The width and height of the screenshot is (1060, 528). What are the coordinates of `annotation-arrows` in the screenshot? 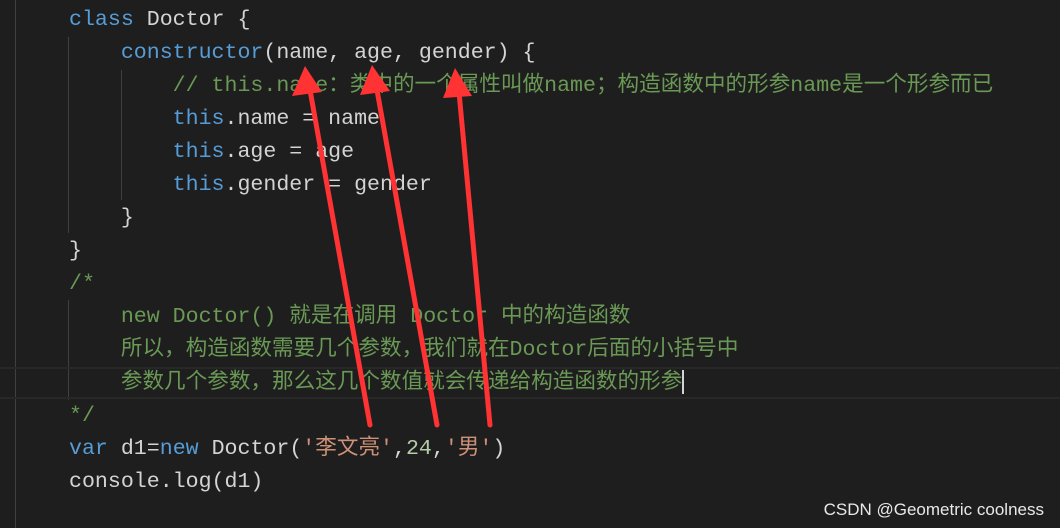 It's located at (392, 246).